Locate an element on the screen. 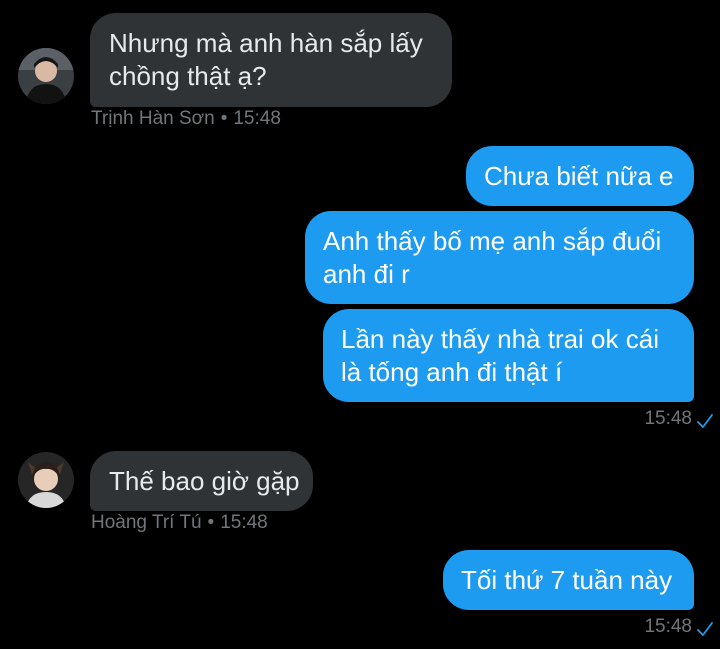  message-text-line: Lần này thấy nhà trai ok cái is located at coordinates (500, 339).